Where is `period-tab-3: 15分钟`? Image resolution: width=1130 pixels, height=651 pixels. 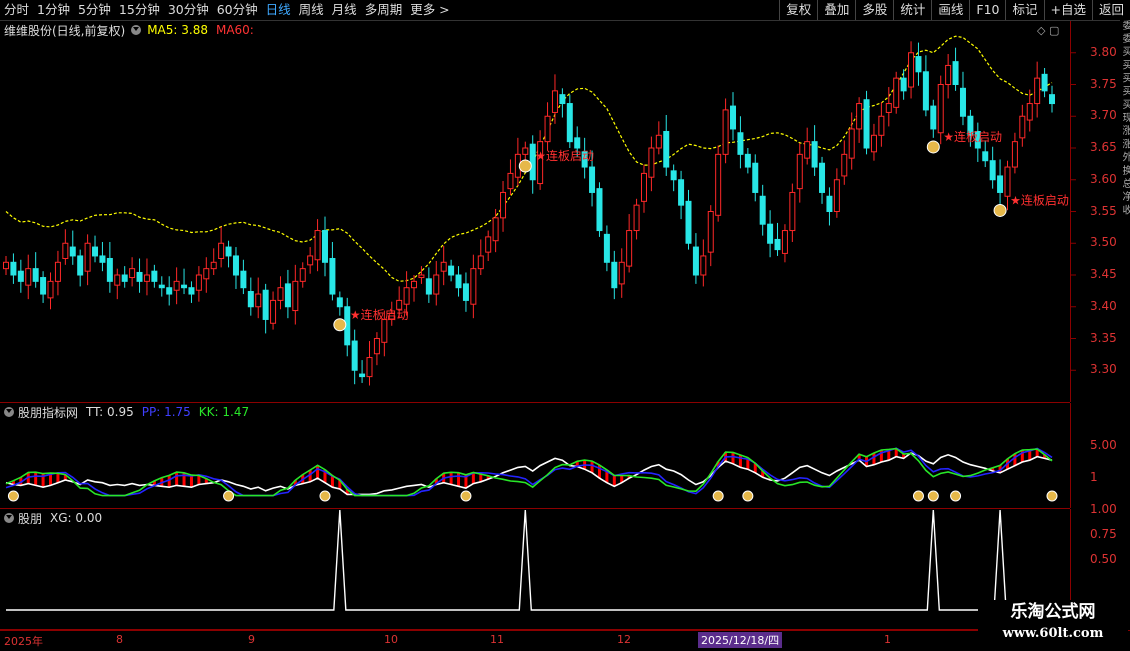 period-tab-3: 15分钟 is located at coordinates (139, 10).